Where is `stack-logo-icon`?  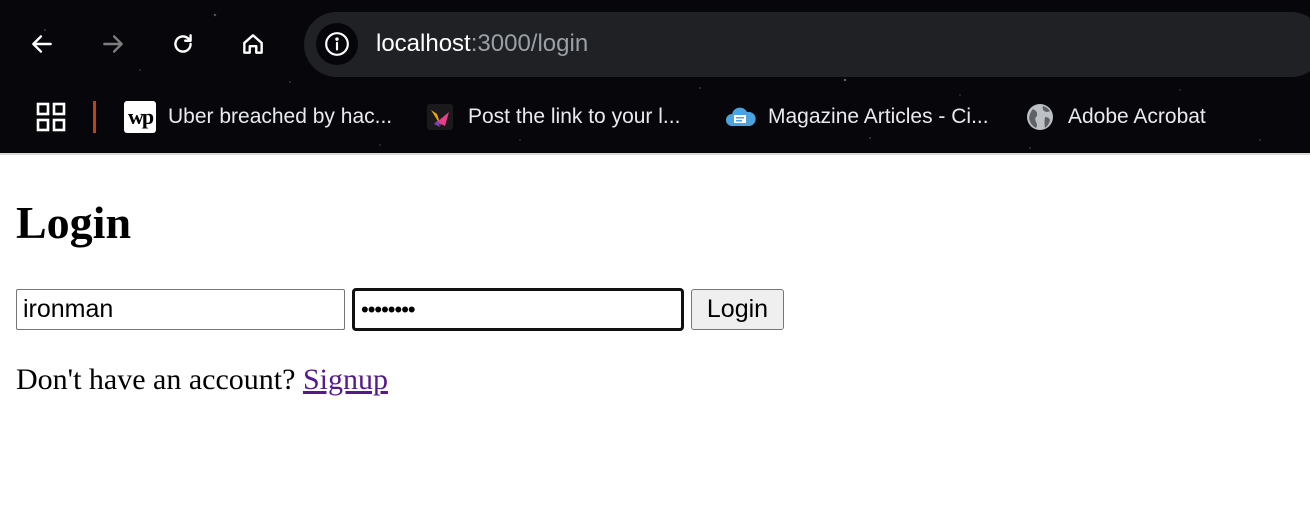 stack-logo-icon is located at coordinates (440, 117).